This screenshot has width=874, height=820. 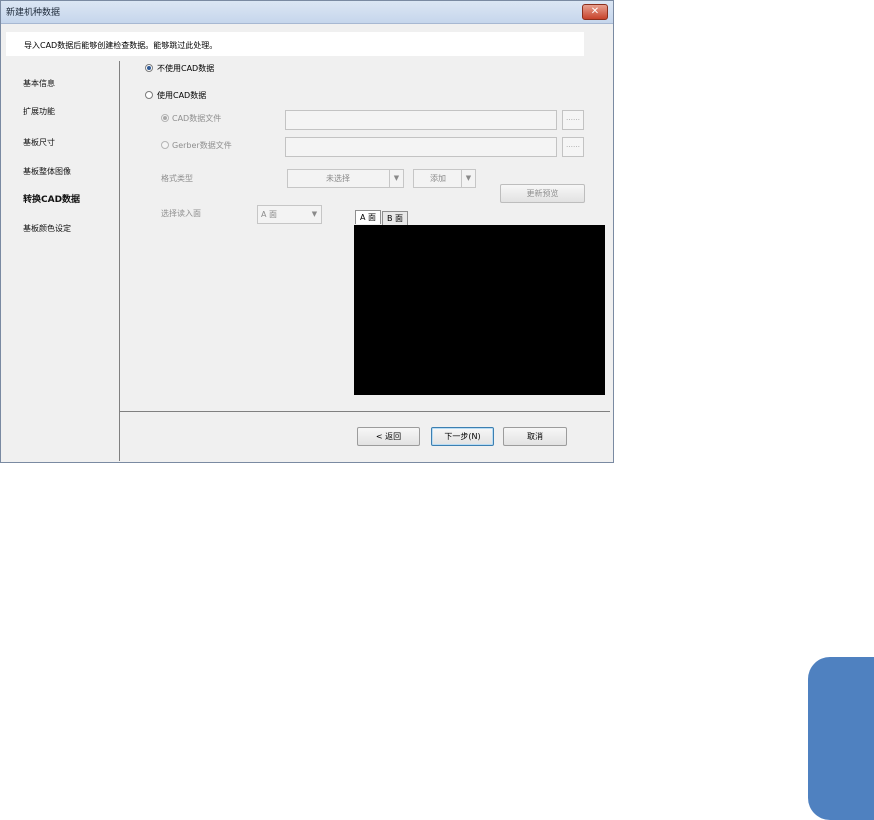 What do you see at coordinates (202, 145) in the screenshot?
I see `gerber-file-label: Gerber数据文件` at bounding box center [202, 145].